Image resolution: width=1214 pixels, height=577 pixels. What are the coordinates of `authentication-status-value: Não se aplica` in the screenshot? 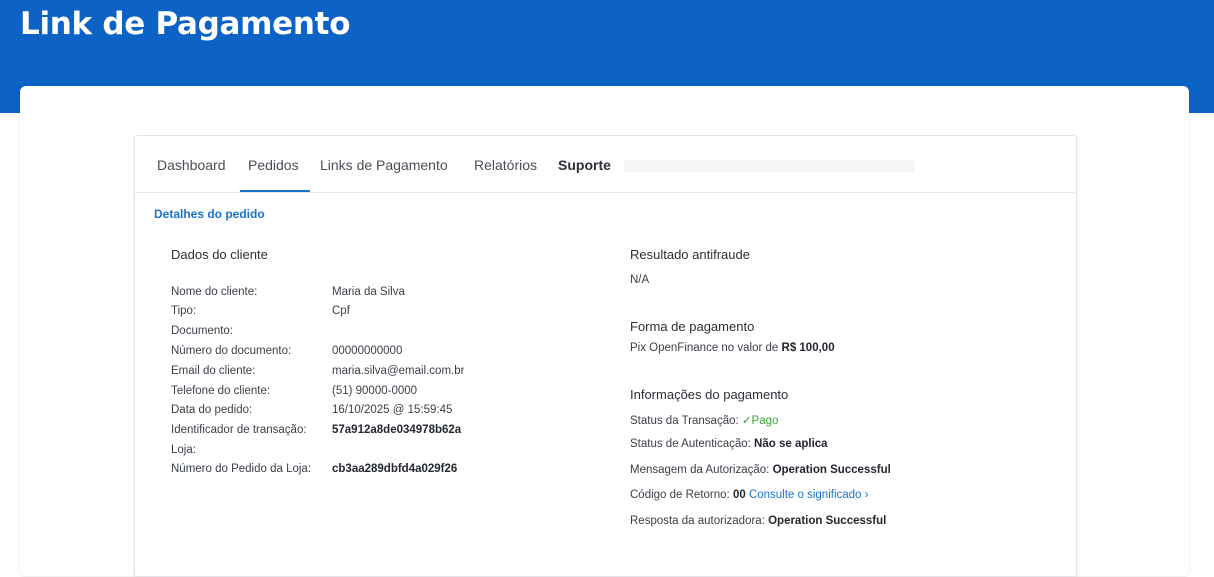 It's located at (791, 444).